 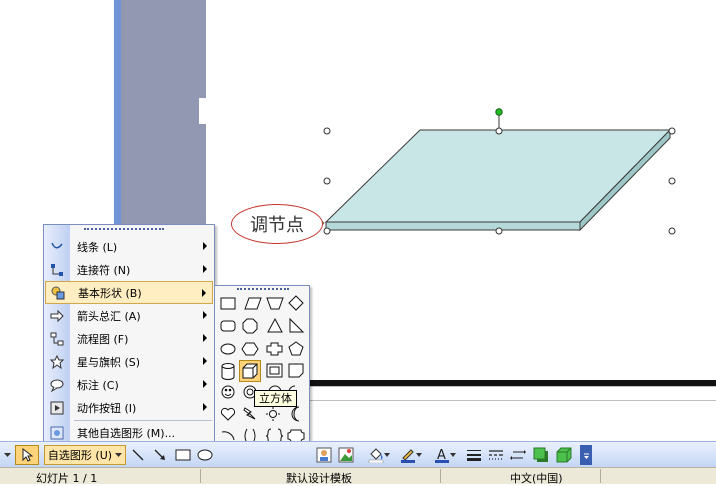 I want to click on line-color-button, so click(x=411, y=455).